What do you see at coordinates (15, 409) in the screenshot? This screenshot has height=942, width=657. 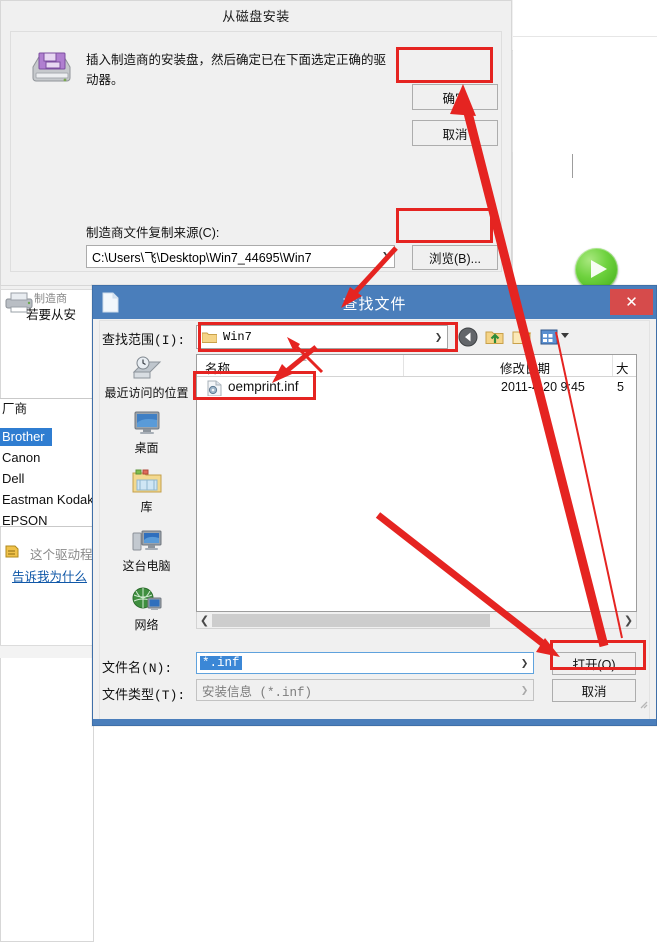 I see `manufacturer-column-header: 厂商` at bounding box center [15, 409].